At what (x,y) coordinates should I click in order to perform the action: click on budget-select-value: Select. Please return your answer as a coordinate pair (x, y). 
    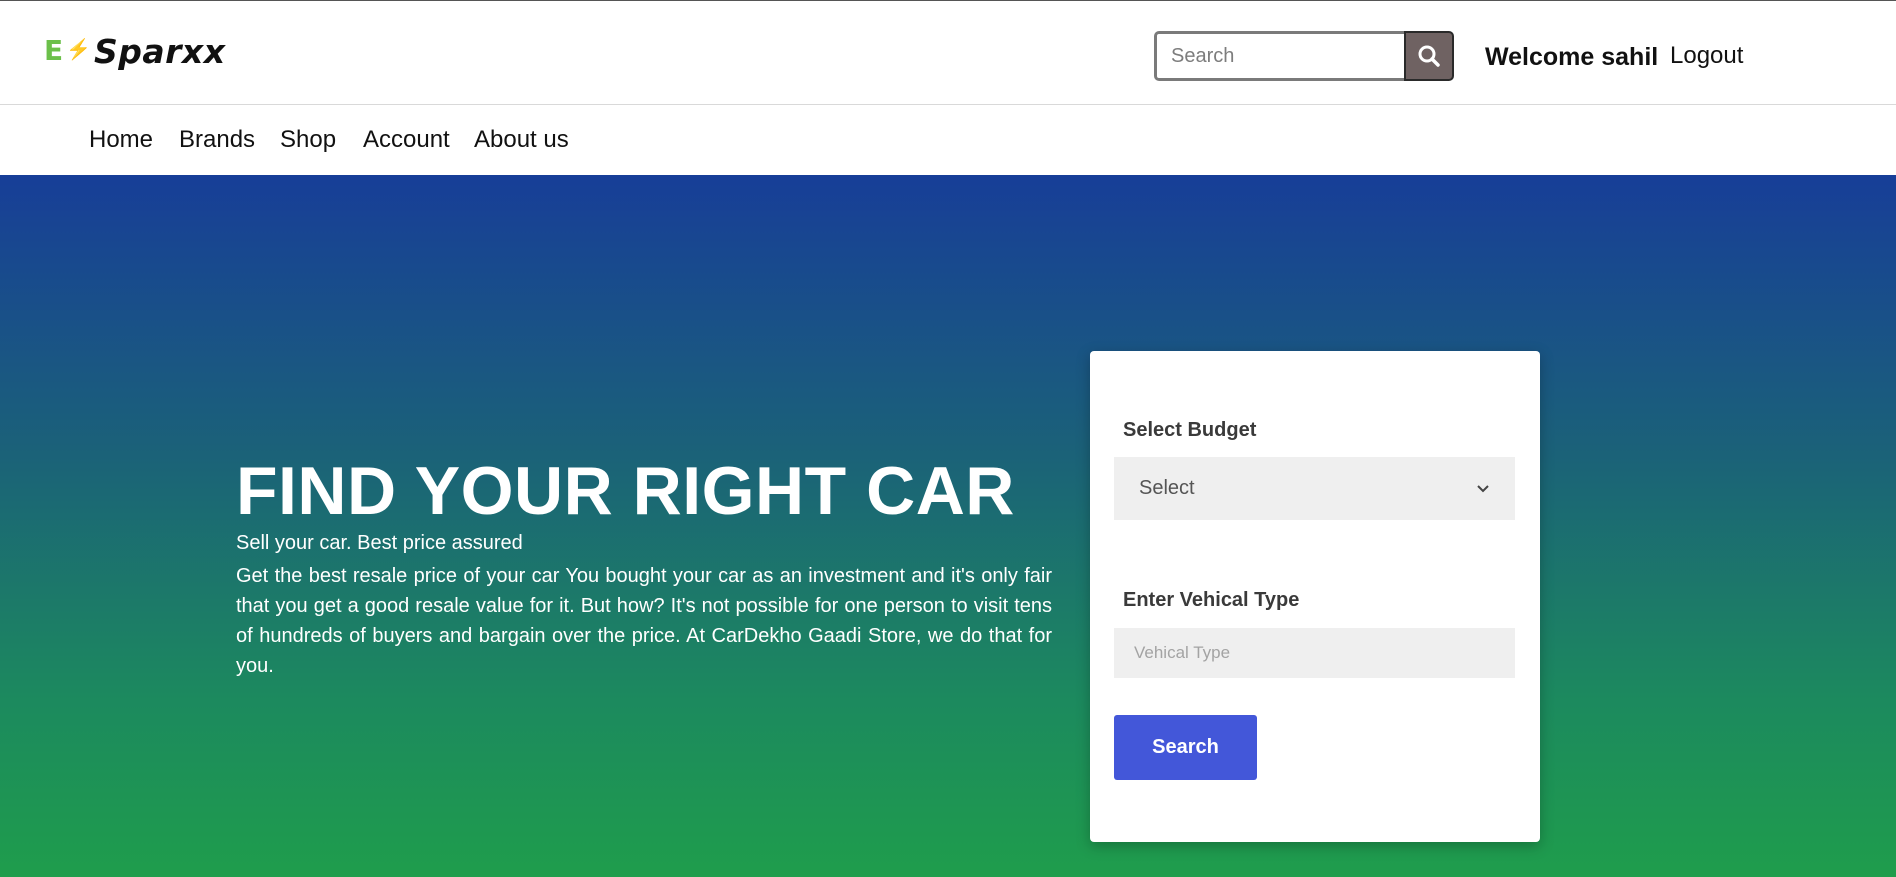
    Looking at the image, I should click on (1167, 488).